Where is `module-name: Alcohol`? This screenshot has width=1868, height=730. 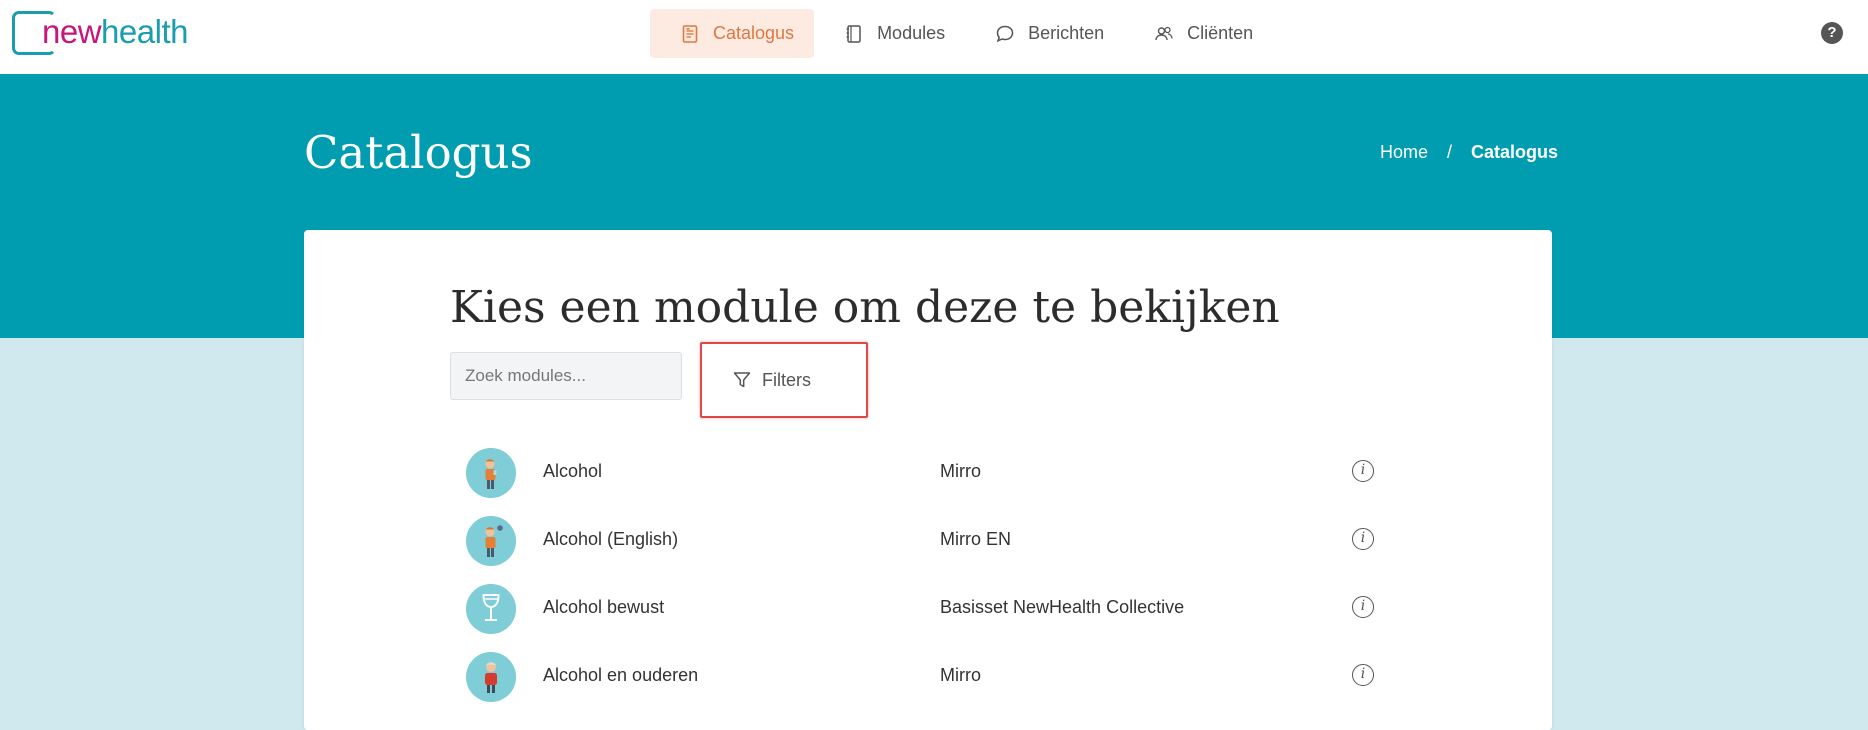
module-name: Alcohol is located at coordinates (573, 471).